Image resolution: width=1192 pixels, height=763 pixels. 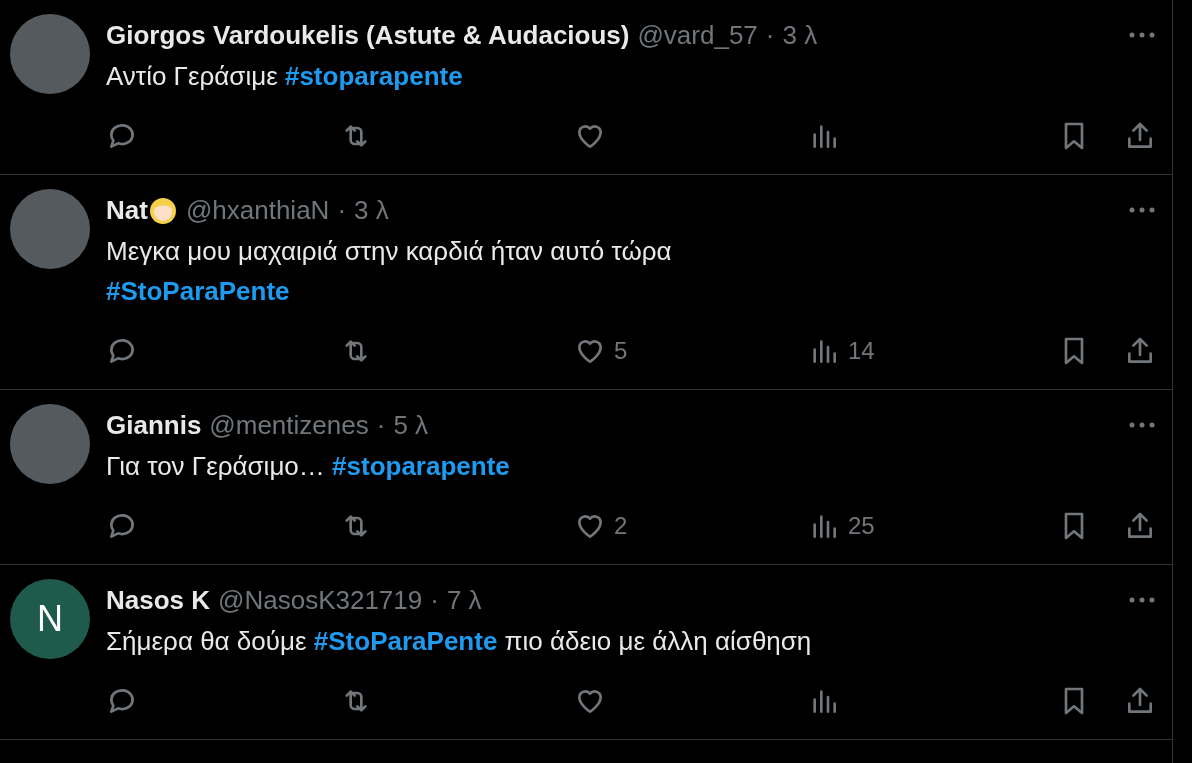 I want to click on post-text: Για τον Γεράσιμο… #stoparapente, so click(x=308, y=466).